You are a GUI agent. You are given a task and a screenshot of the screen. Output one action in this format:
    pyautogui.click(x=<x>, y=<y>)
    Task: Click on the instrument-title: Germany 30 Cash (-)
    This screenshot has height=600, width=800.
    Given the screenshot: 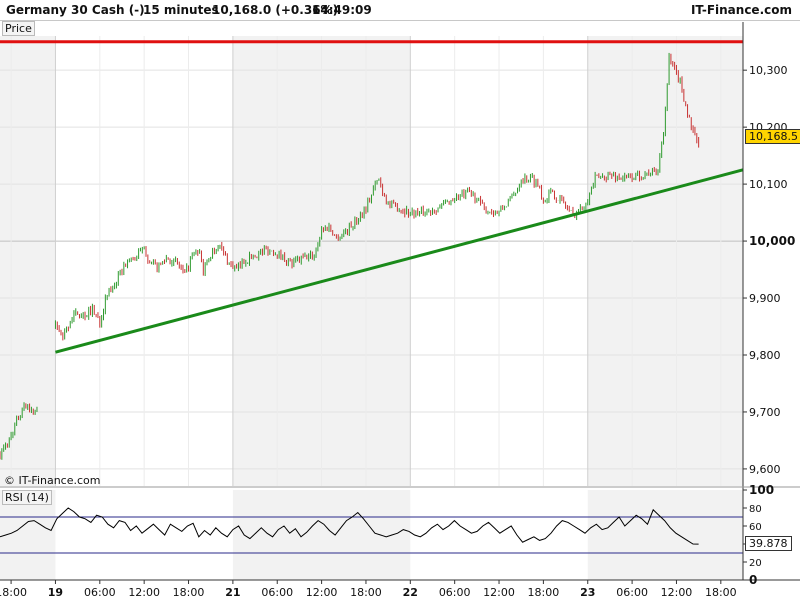 What is the action you would take?
    pyautogui.click(x=75, y=10)
    